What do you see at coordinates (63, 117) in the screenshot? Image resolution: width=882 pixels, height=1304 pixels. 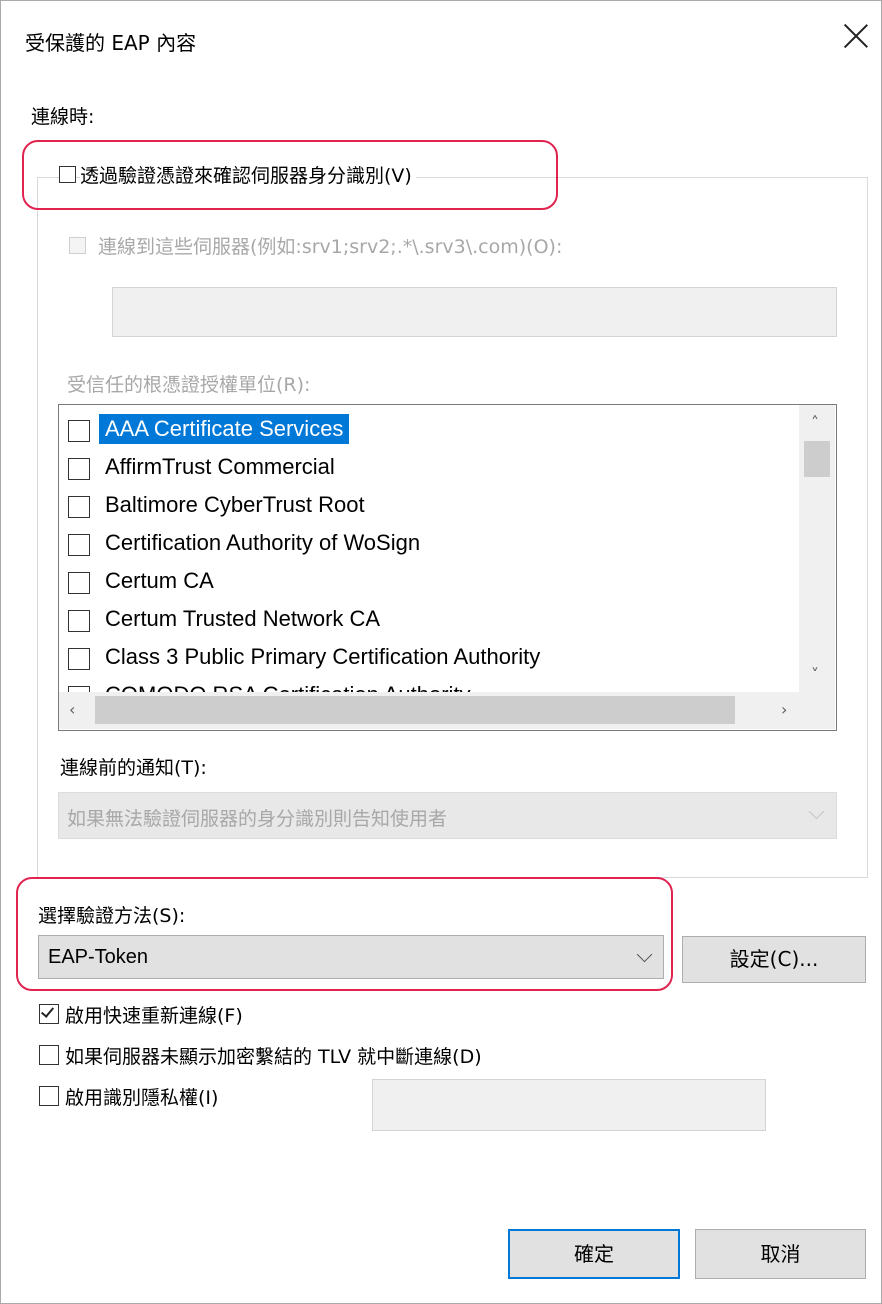 I see `connect-section-label: 連線時:` at bounding box center [63, 117].